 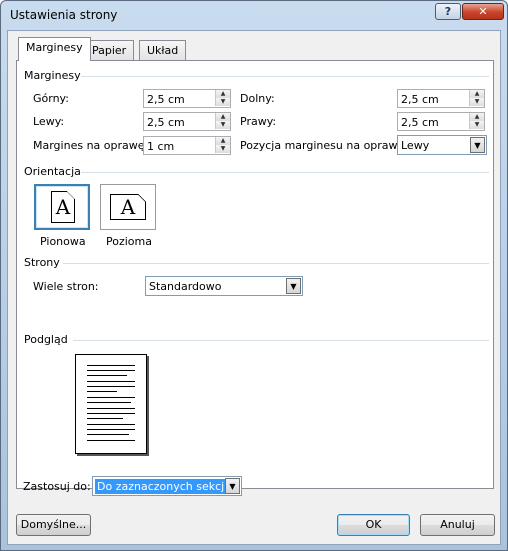 What do you see at coordinates (63, 241) in the screenshot?
I see `portrait-label: Pionowa` at bounding box center [63, 241].